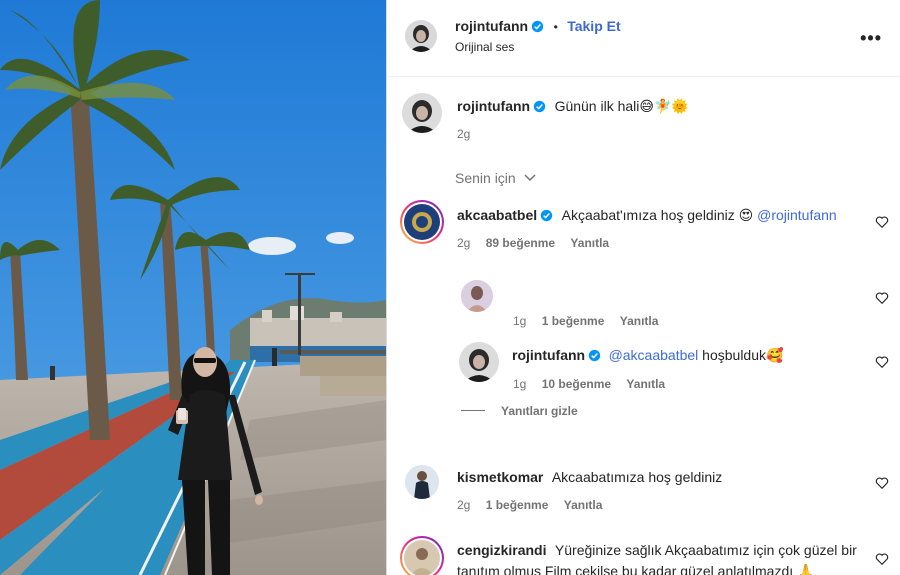 This screenshot has width=900, height=575. What do you see at coordinates (473, 410) in the screenshot?
I see `hide-replies-line` at bounding box center [473, 410].